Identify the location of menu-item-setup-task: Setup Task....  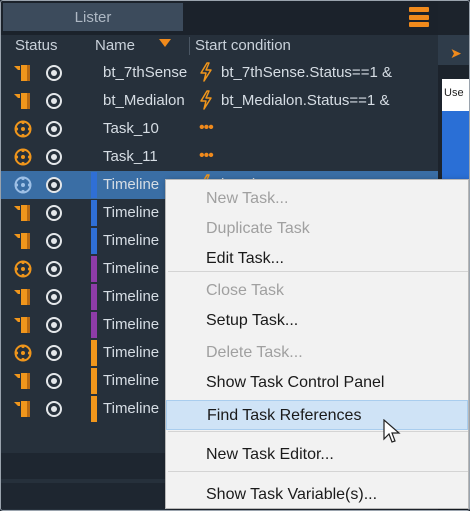
(317, 321).